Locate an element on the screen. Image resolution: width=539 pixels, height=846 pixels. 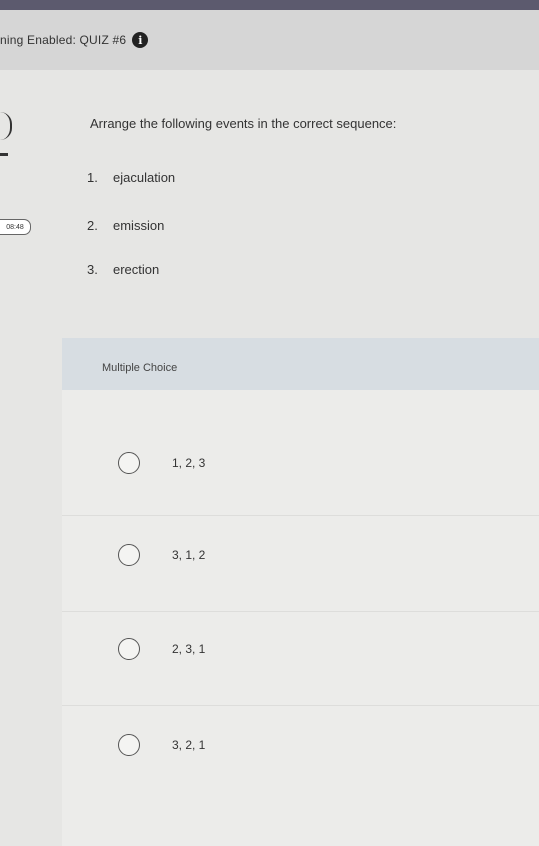
sequence-item: 3. erection is located at coordinates (123, 269).